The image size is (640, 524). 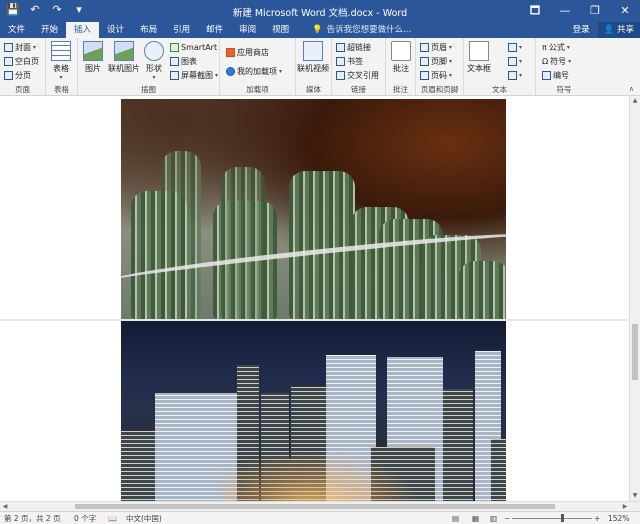 What do you see at coordinates (154, 51) in the screenshot?
I see `shapes-icon` at bounding box center [154, 51].